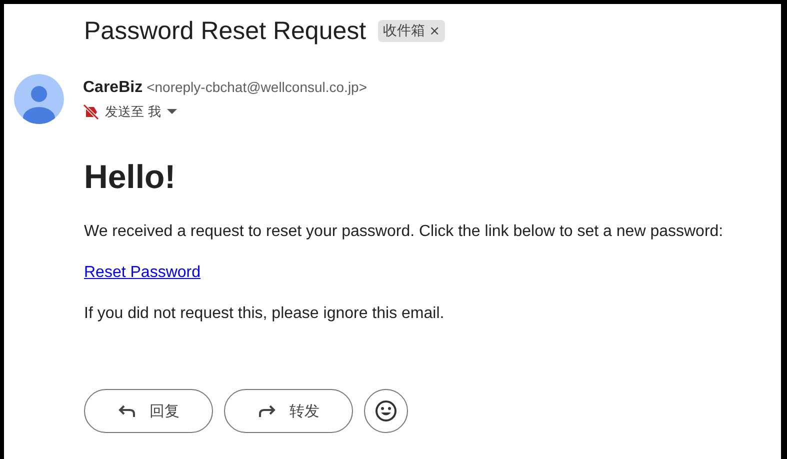  What do you see at coordinates (142, 273) in the screenshot?
I see `reset-password-link: Reset Password` at bounding box center [142, 273].